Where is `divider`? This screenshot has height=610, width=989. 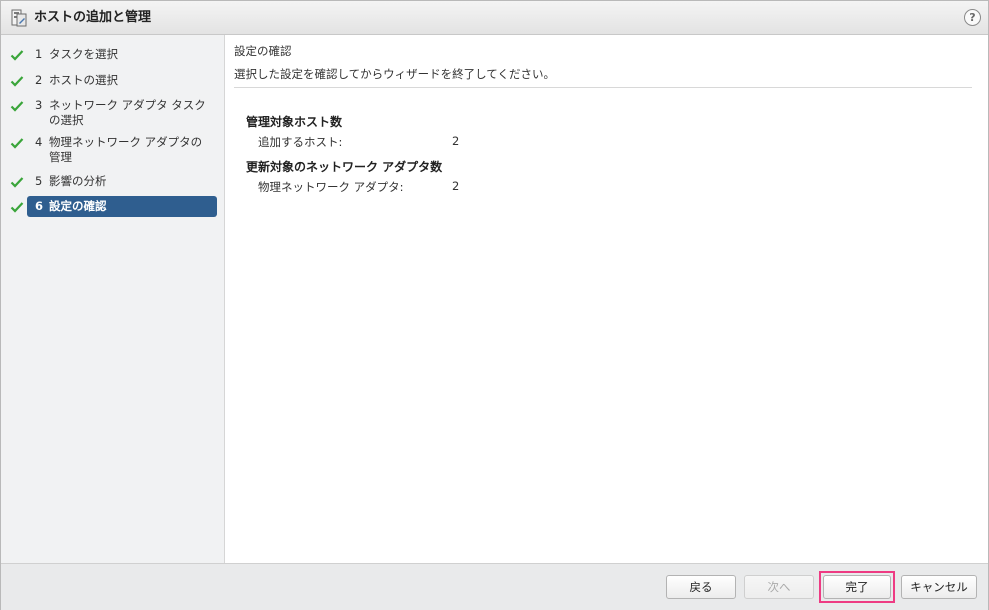
divider is located at coordinates (603, 87).